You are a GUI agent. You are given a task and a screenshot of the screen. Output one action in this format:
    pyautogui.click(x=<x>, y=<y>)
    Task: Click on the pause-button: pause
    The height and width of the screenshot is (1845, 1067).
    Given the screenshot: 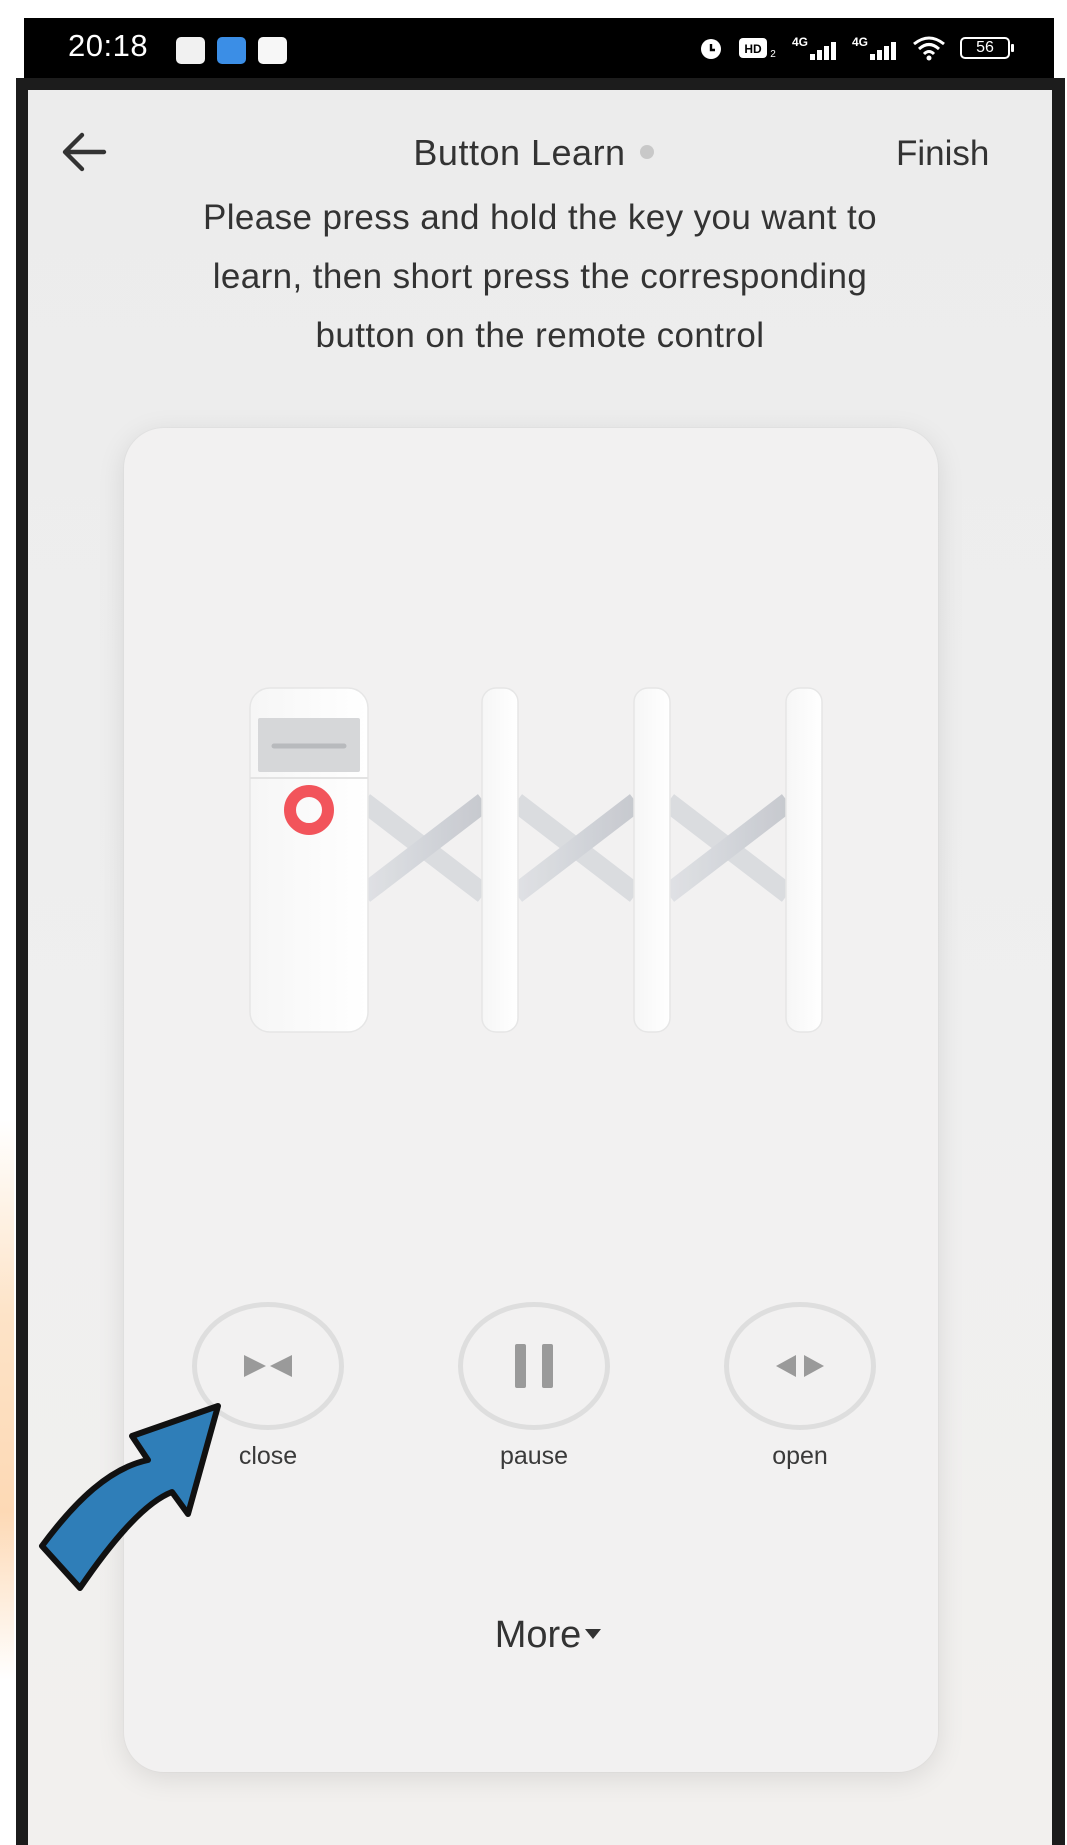 What is the action you would take?
    pyautogui.click(x=534, y=1386)
    